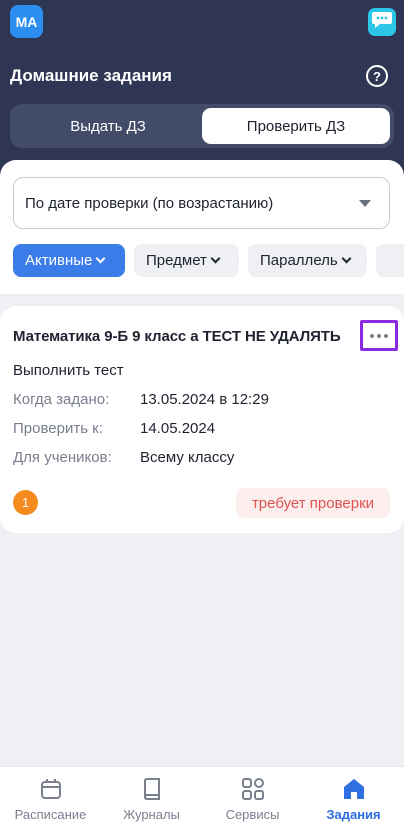 Image resolution: width=404 pixels, height=822 pixels. What do you see at coordinates (178, 428) in the screenshot?
I see `due-date-value: 14.05.2024` at bounding box center [178, 428].